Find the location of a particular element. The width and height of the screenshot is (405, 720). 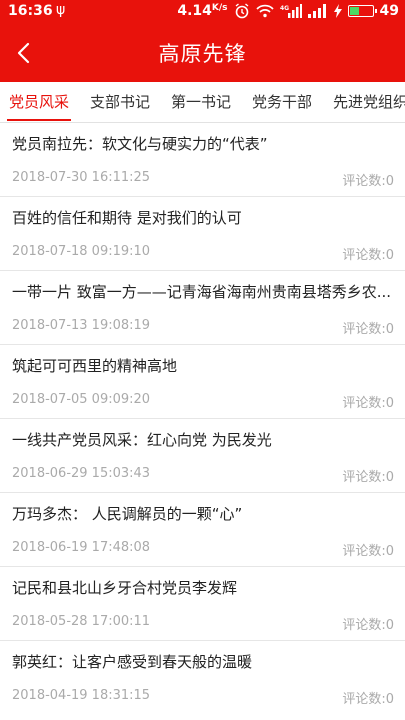

wifi-icon is located at coordinates (264, 11).